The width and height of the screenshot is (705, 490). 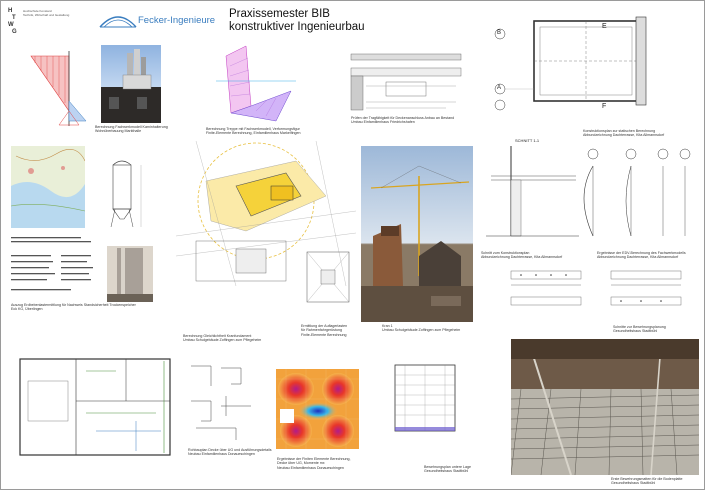 I want to click on fe-heatmap, so click(x=317, y=409).